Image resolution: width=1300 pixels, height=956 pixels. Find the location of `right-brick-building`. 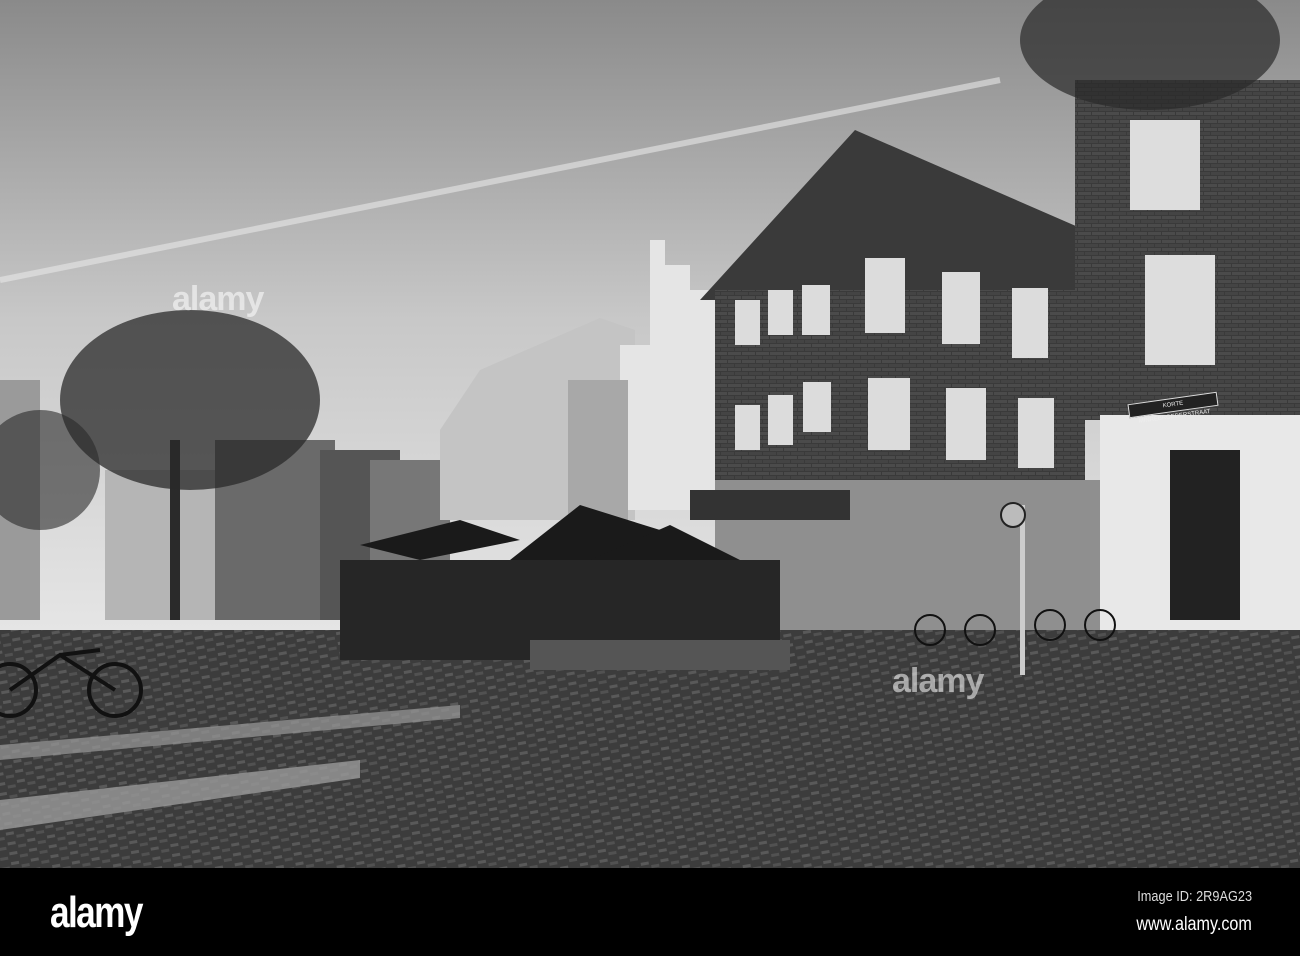

right-brick-building is located at coordinates (1187, 375).